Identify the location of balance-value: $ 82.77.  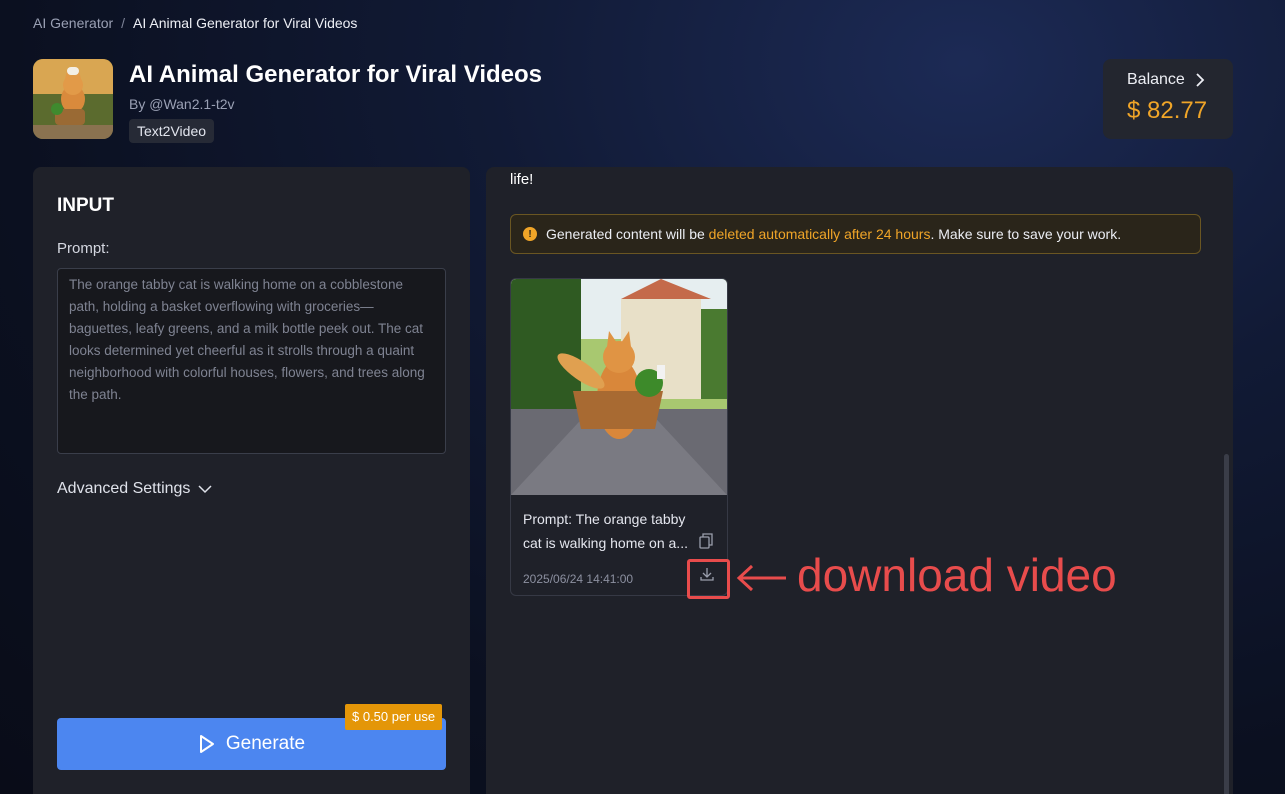
(1167, 110).